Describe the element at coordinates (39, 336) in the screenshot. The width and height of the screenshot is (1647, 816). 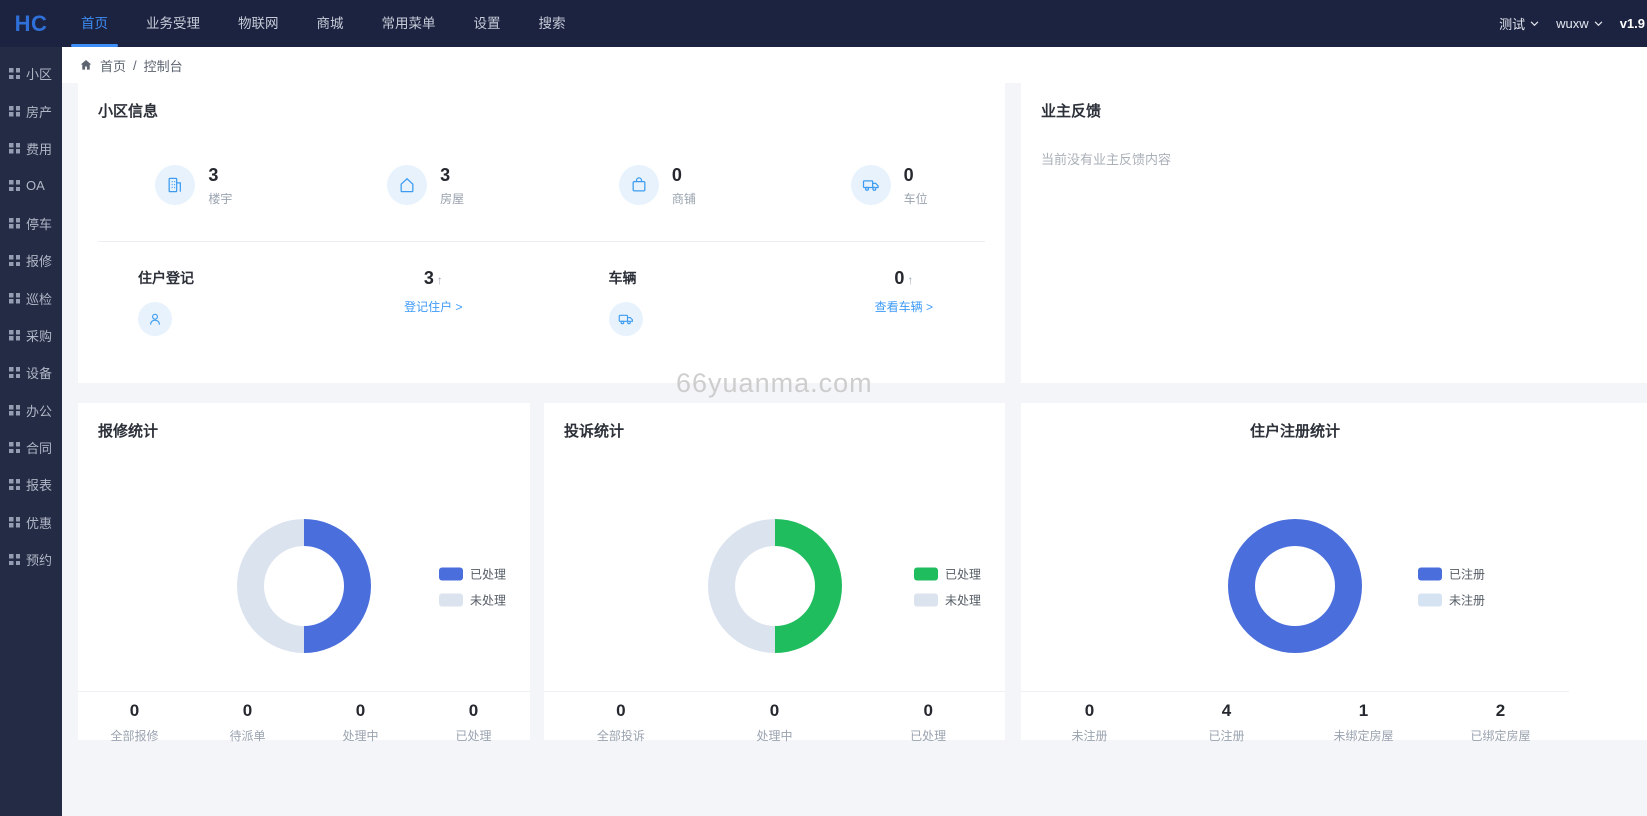
I see `sidebar-item-label: 采购` at that location.